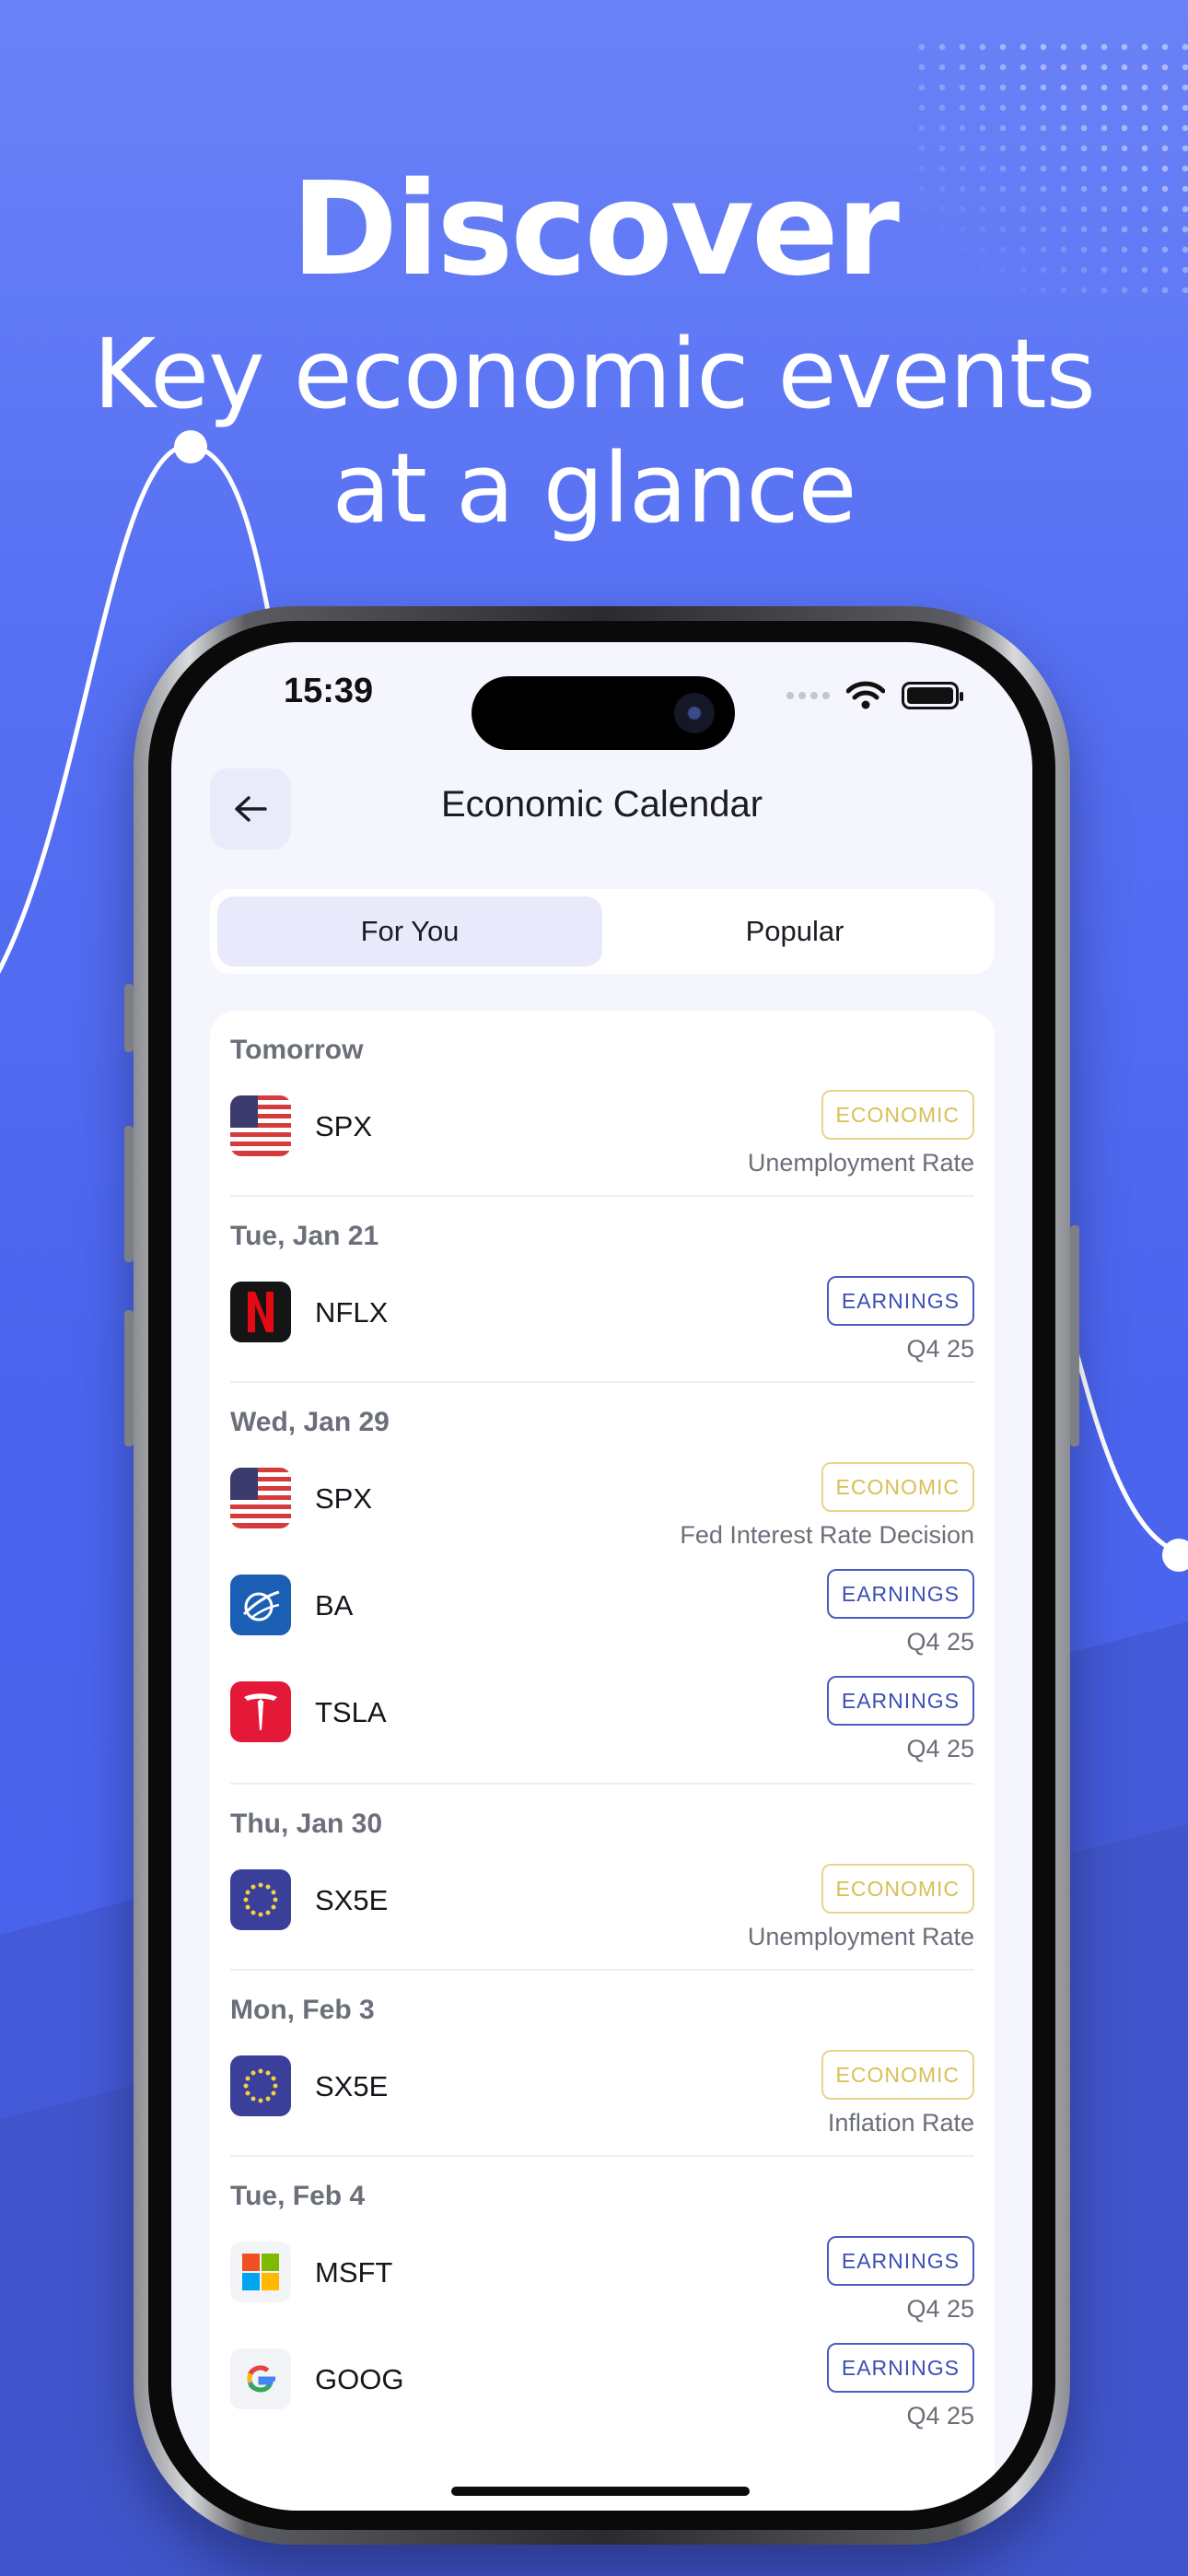 Image resolution: width=1188 pixels, height=2576 pixels. Describe the element at coordinates (932, 695) in the screenshot. I see `battery-icon` at that location.